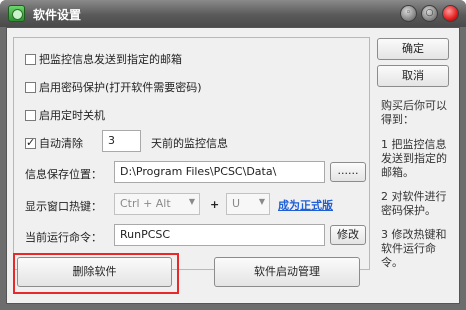  I want to click on side-item-1: 1 把监控信息发送到指定的邮箱。, so click(414, 158).